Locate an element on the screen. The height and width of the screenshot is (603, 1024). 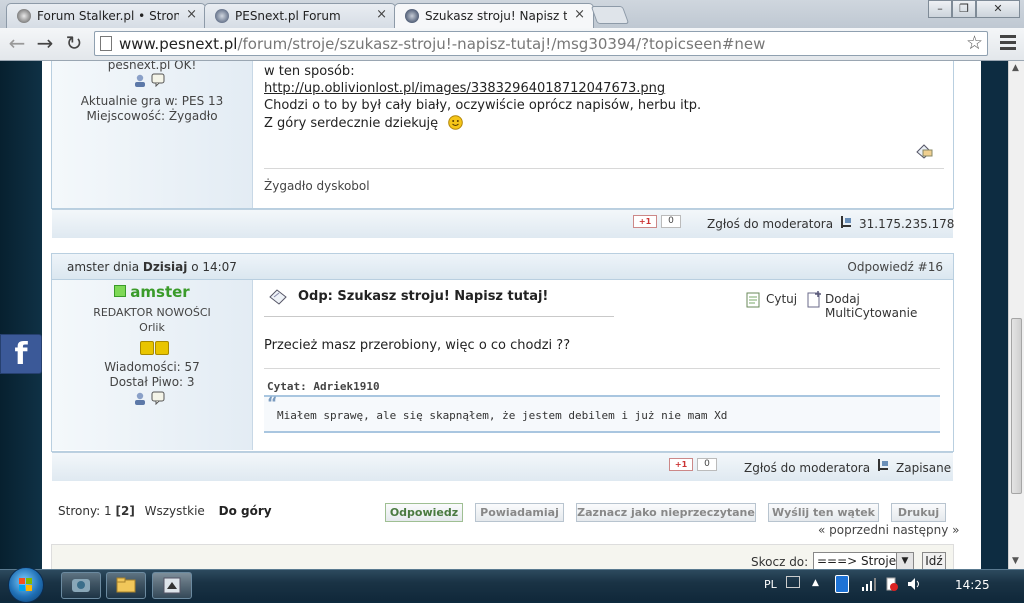
post-footer: +1 0 Zgłoś do moderatora Zapisane is located at coordinates (502, 466).